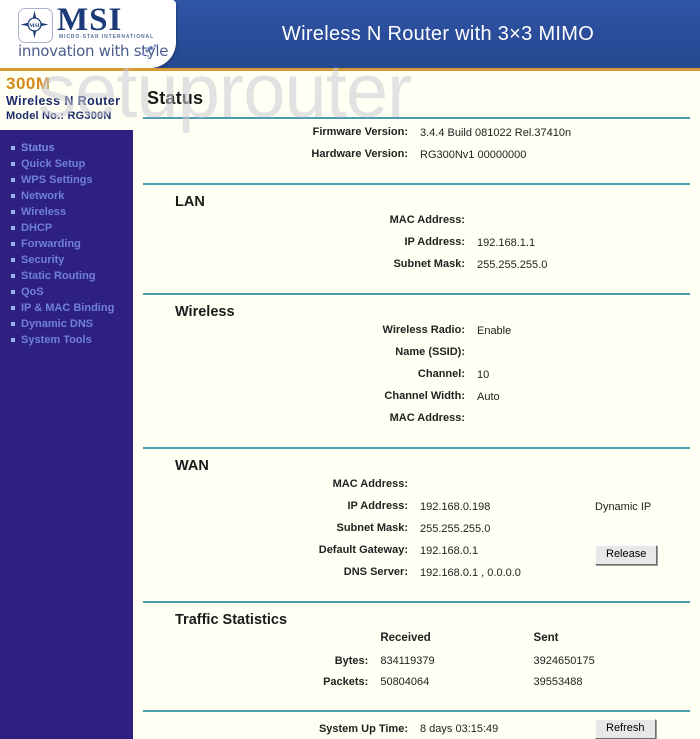  I want to click on lan-ip-value: 192.168.1.1, so click(506, 243).